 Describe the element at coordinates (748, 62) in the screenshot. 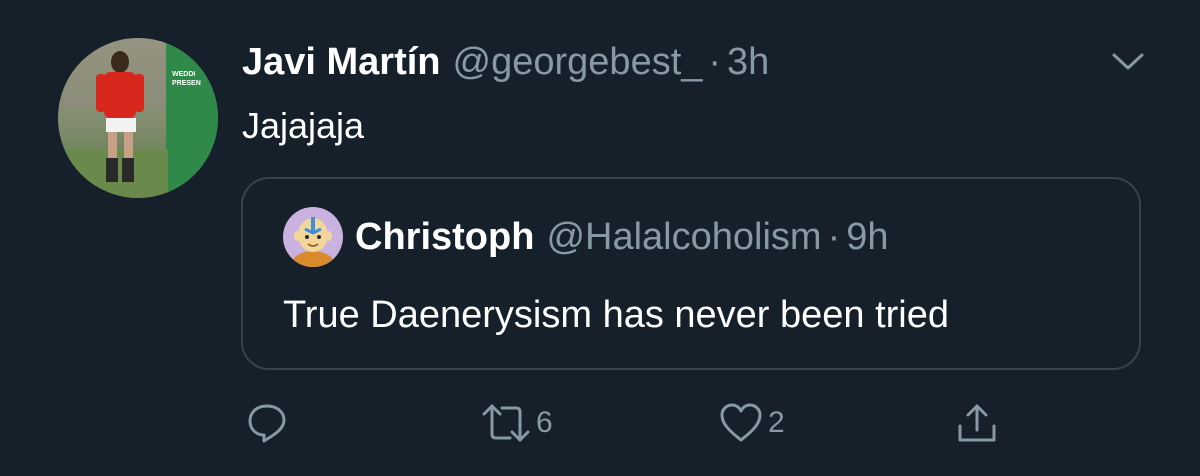

I see `timestamp: 3h` at that location.